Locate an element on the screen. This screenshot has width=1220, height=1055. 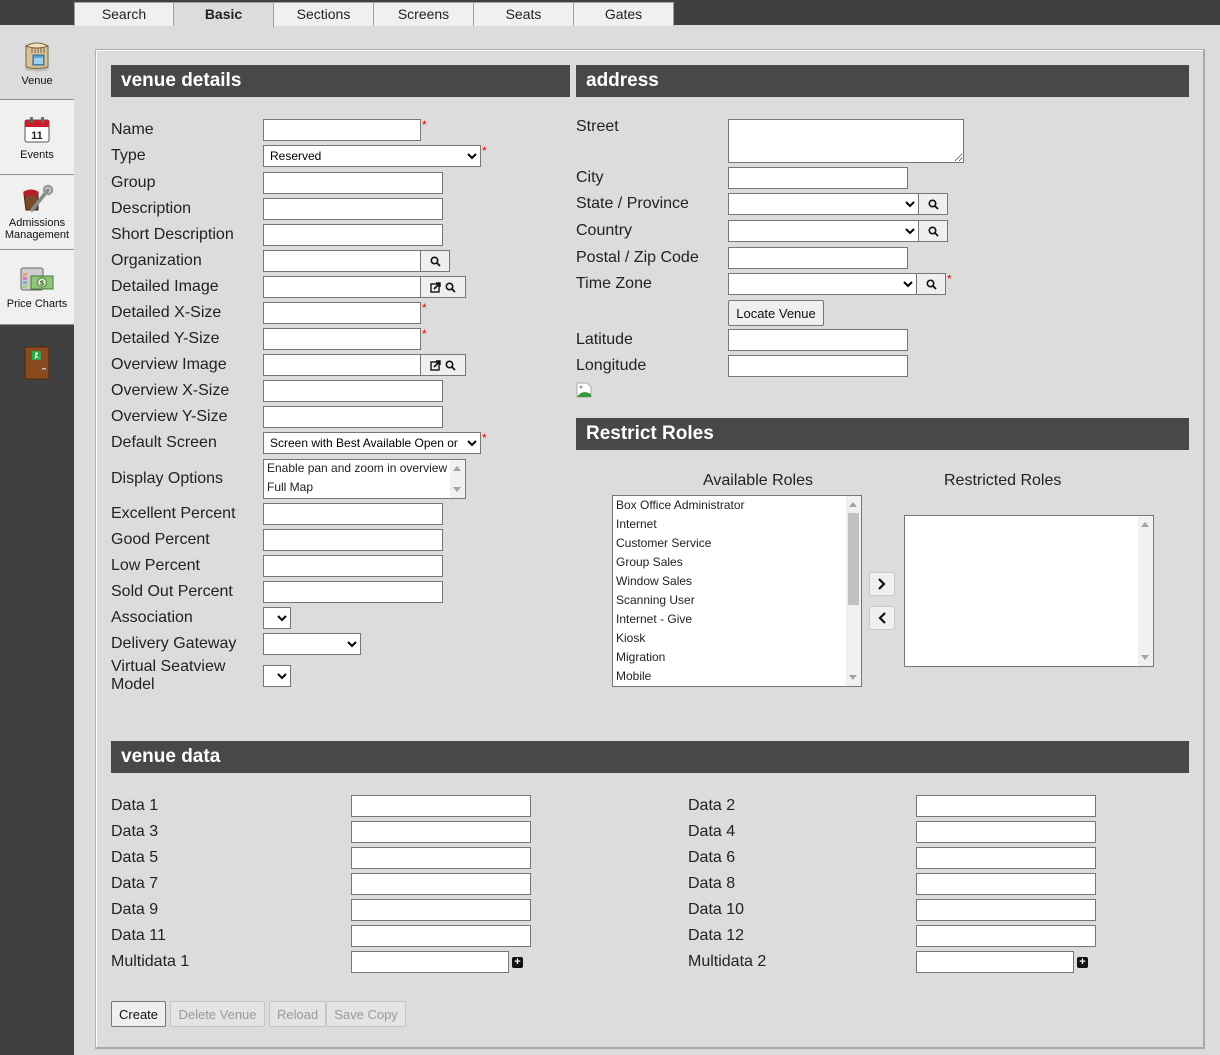
city-input is located at coordinates (818, 178).